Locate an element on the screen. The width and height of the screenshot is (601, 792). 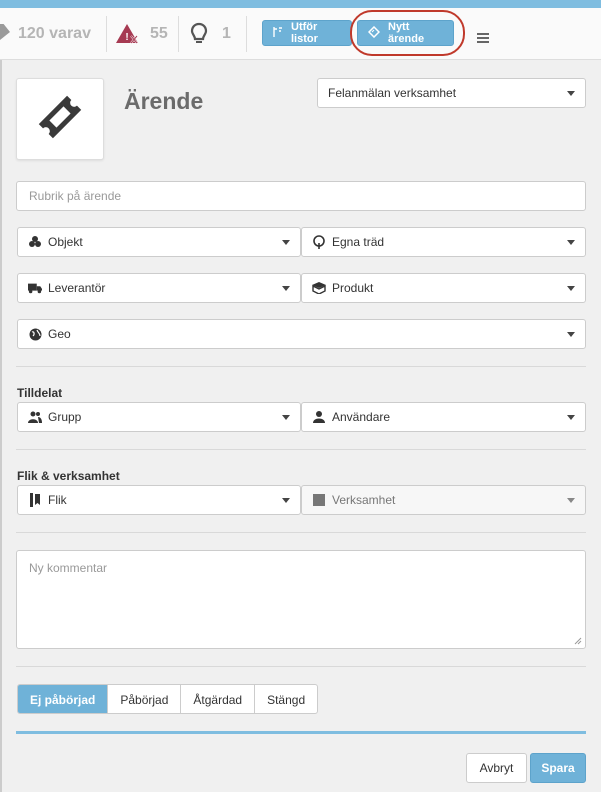
warning-icon: ! is located at coordinates (128, 34).